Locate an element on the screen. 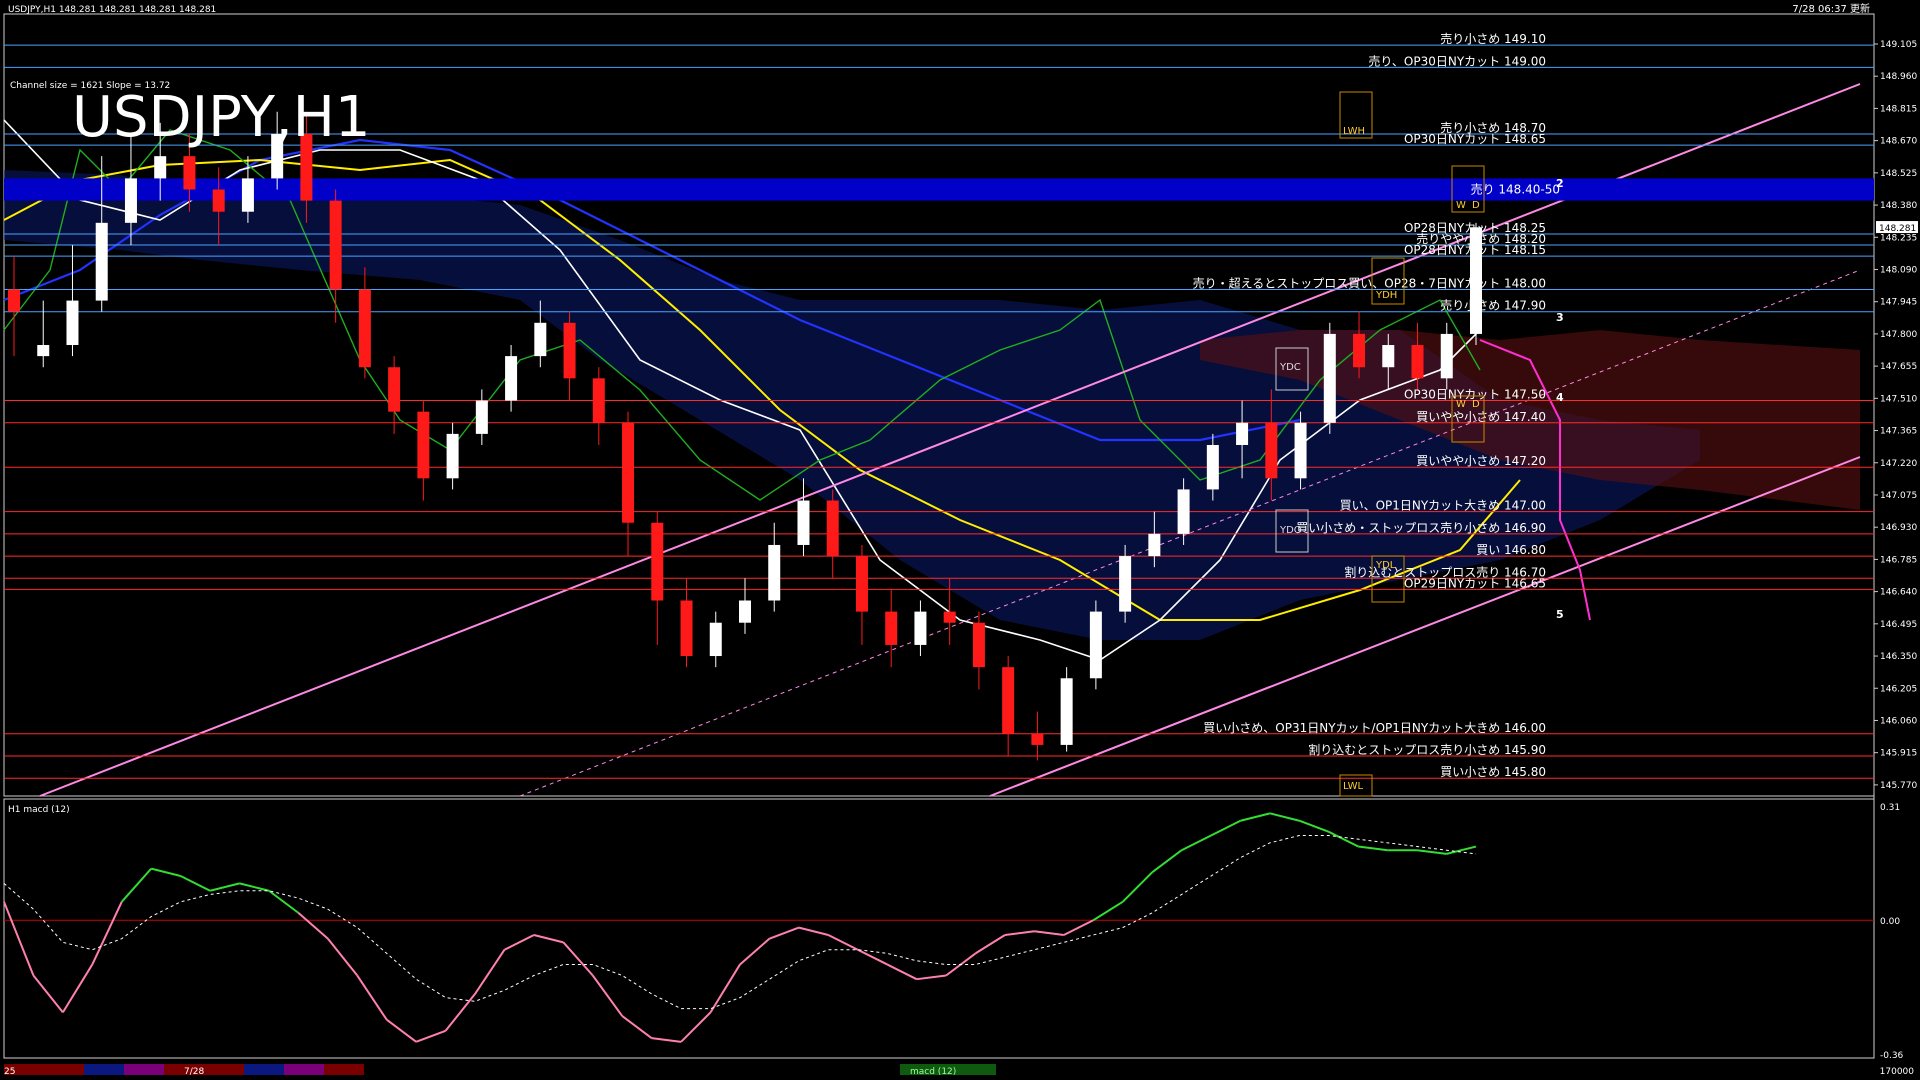 The width and height of the screenshot is (1920, 1080). box-label-lwl: LWL is located at coordinates (1353, 786).